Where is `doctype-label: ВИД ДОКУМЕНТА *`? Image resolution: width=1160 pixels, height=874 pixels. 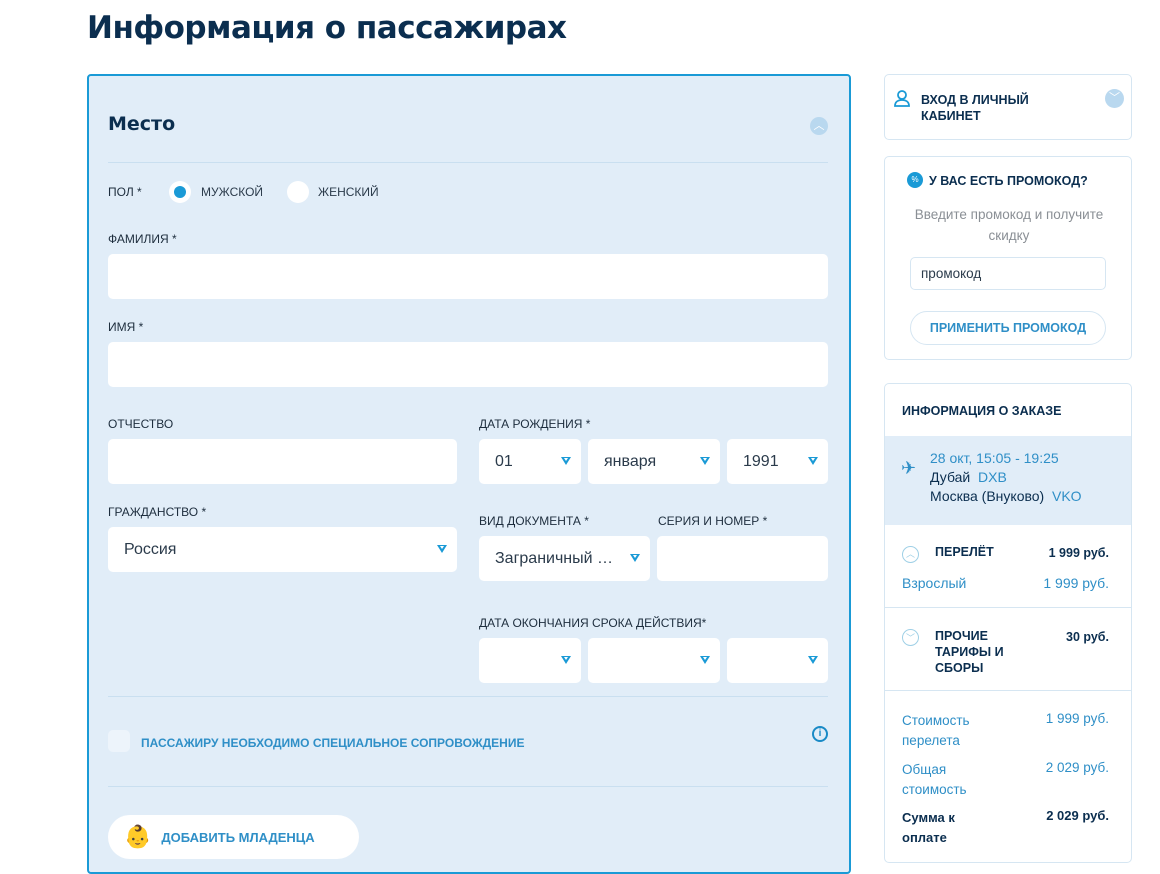
doctype-label: ВИД ДОКУМЕНТА * is located at coordinates (534, 521).